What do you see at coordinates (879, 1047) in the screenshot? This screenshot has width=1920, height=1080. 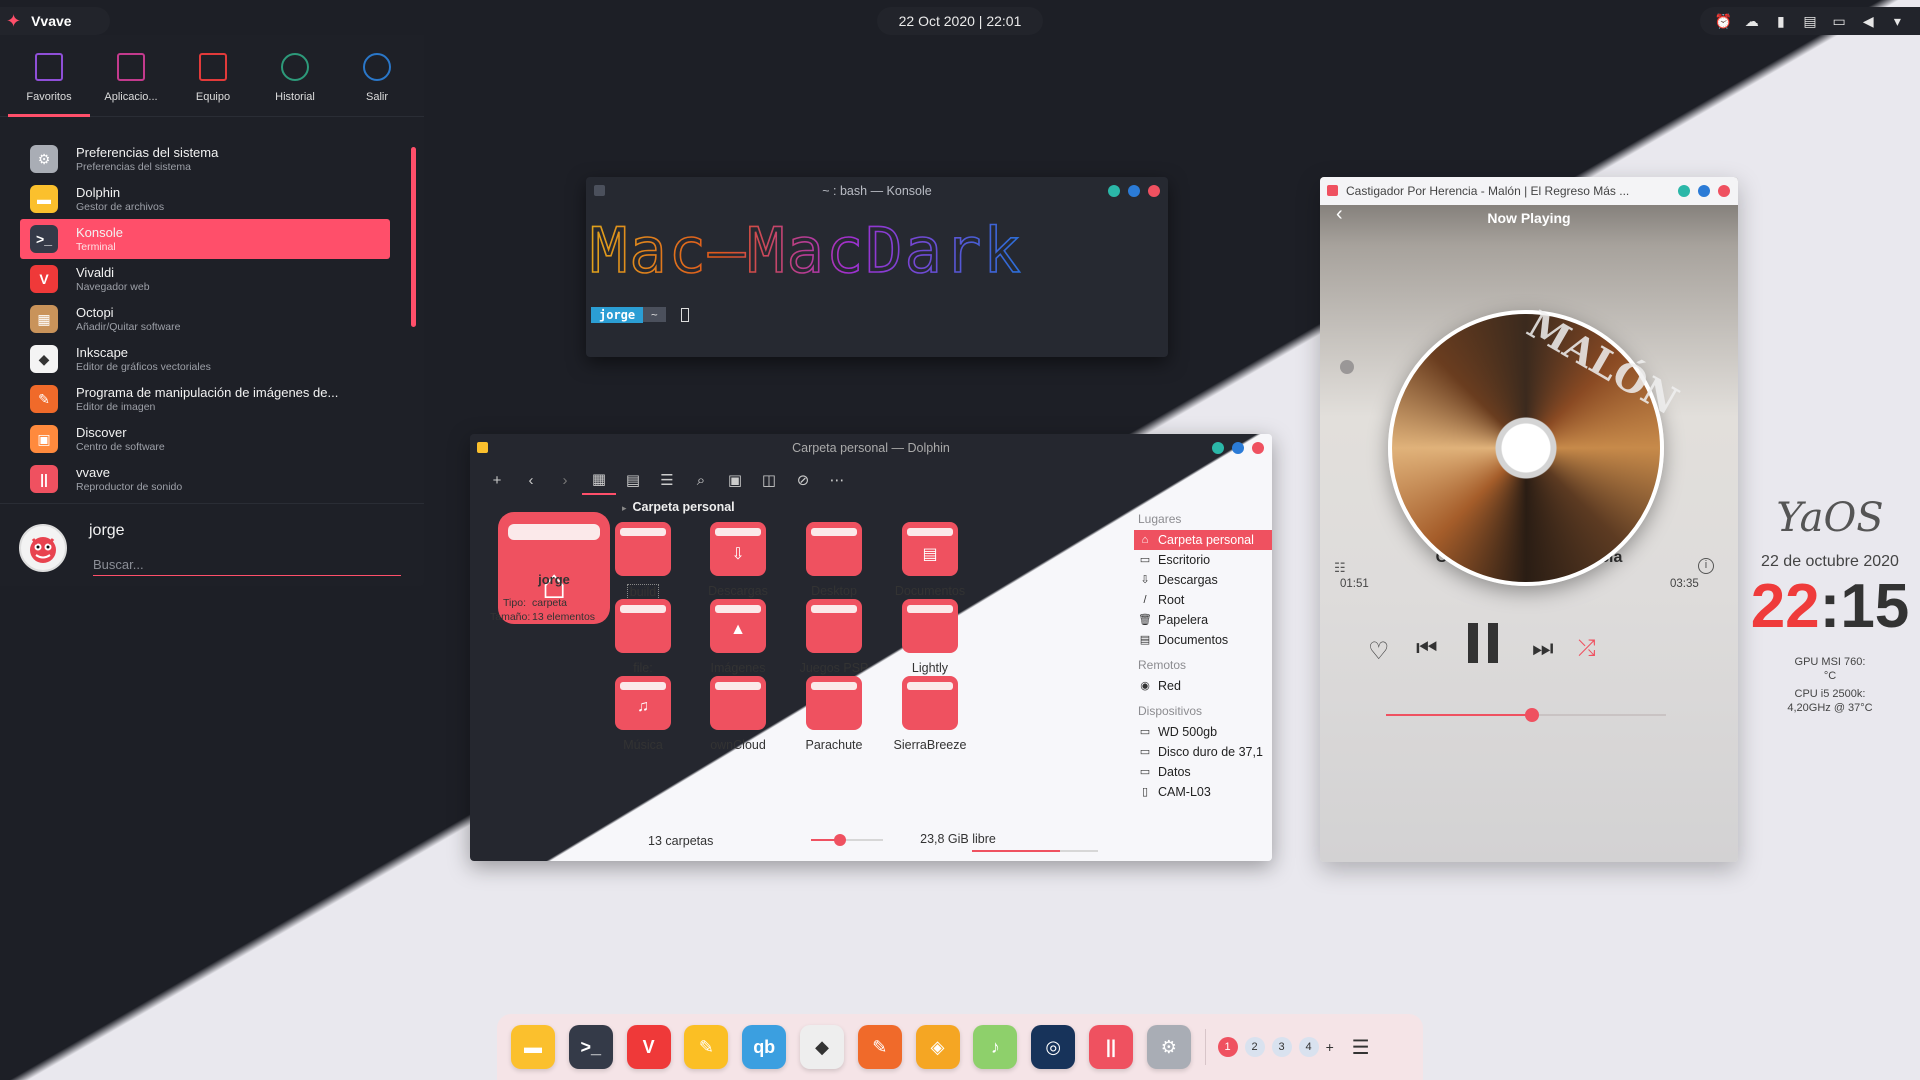 I see `dock-gimp-icon: ✎` at bounding box center [879, 1047].